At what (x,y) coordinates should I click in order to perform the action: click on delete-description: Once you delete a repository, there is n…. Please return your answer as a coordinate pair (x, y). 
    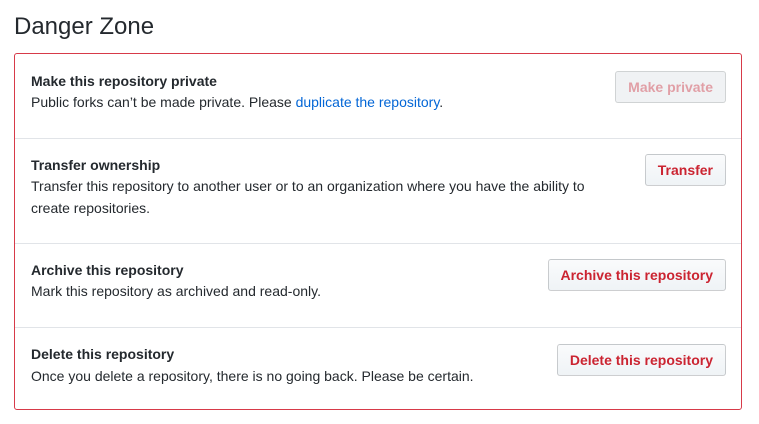
    Looking at the image, I should click on (252, 376).